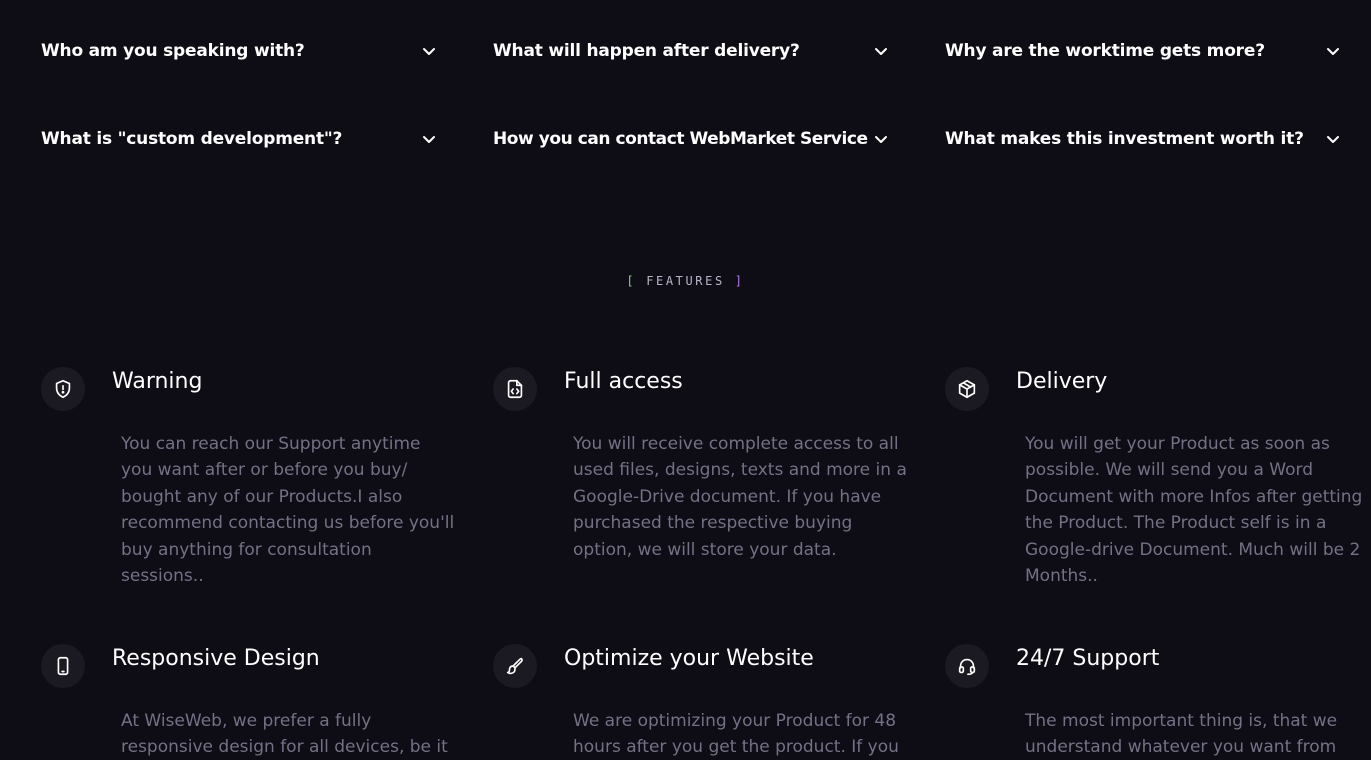 The height and width of the screenshot is (760, 1371). I want to click on faq-item: What is "custom development"?, so click(239, 139).